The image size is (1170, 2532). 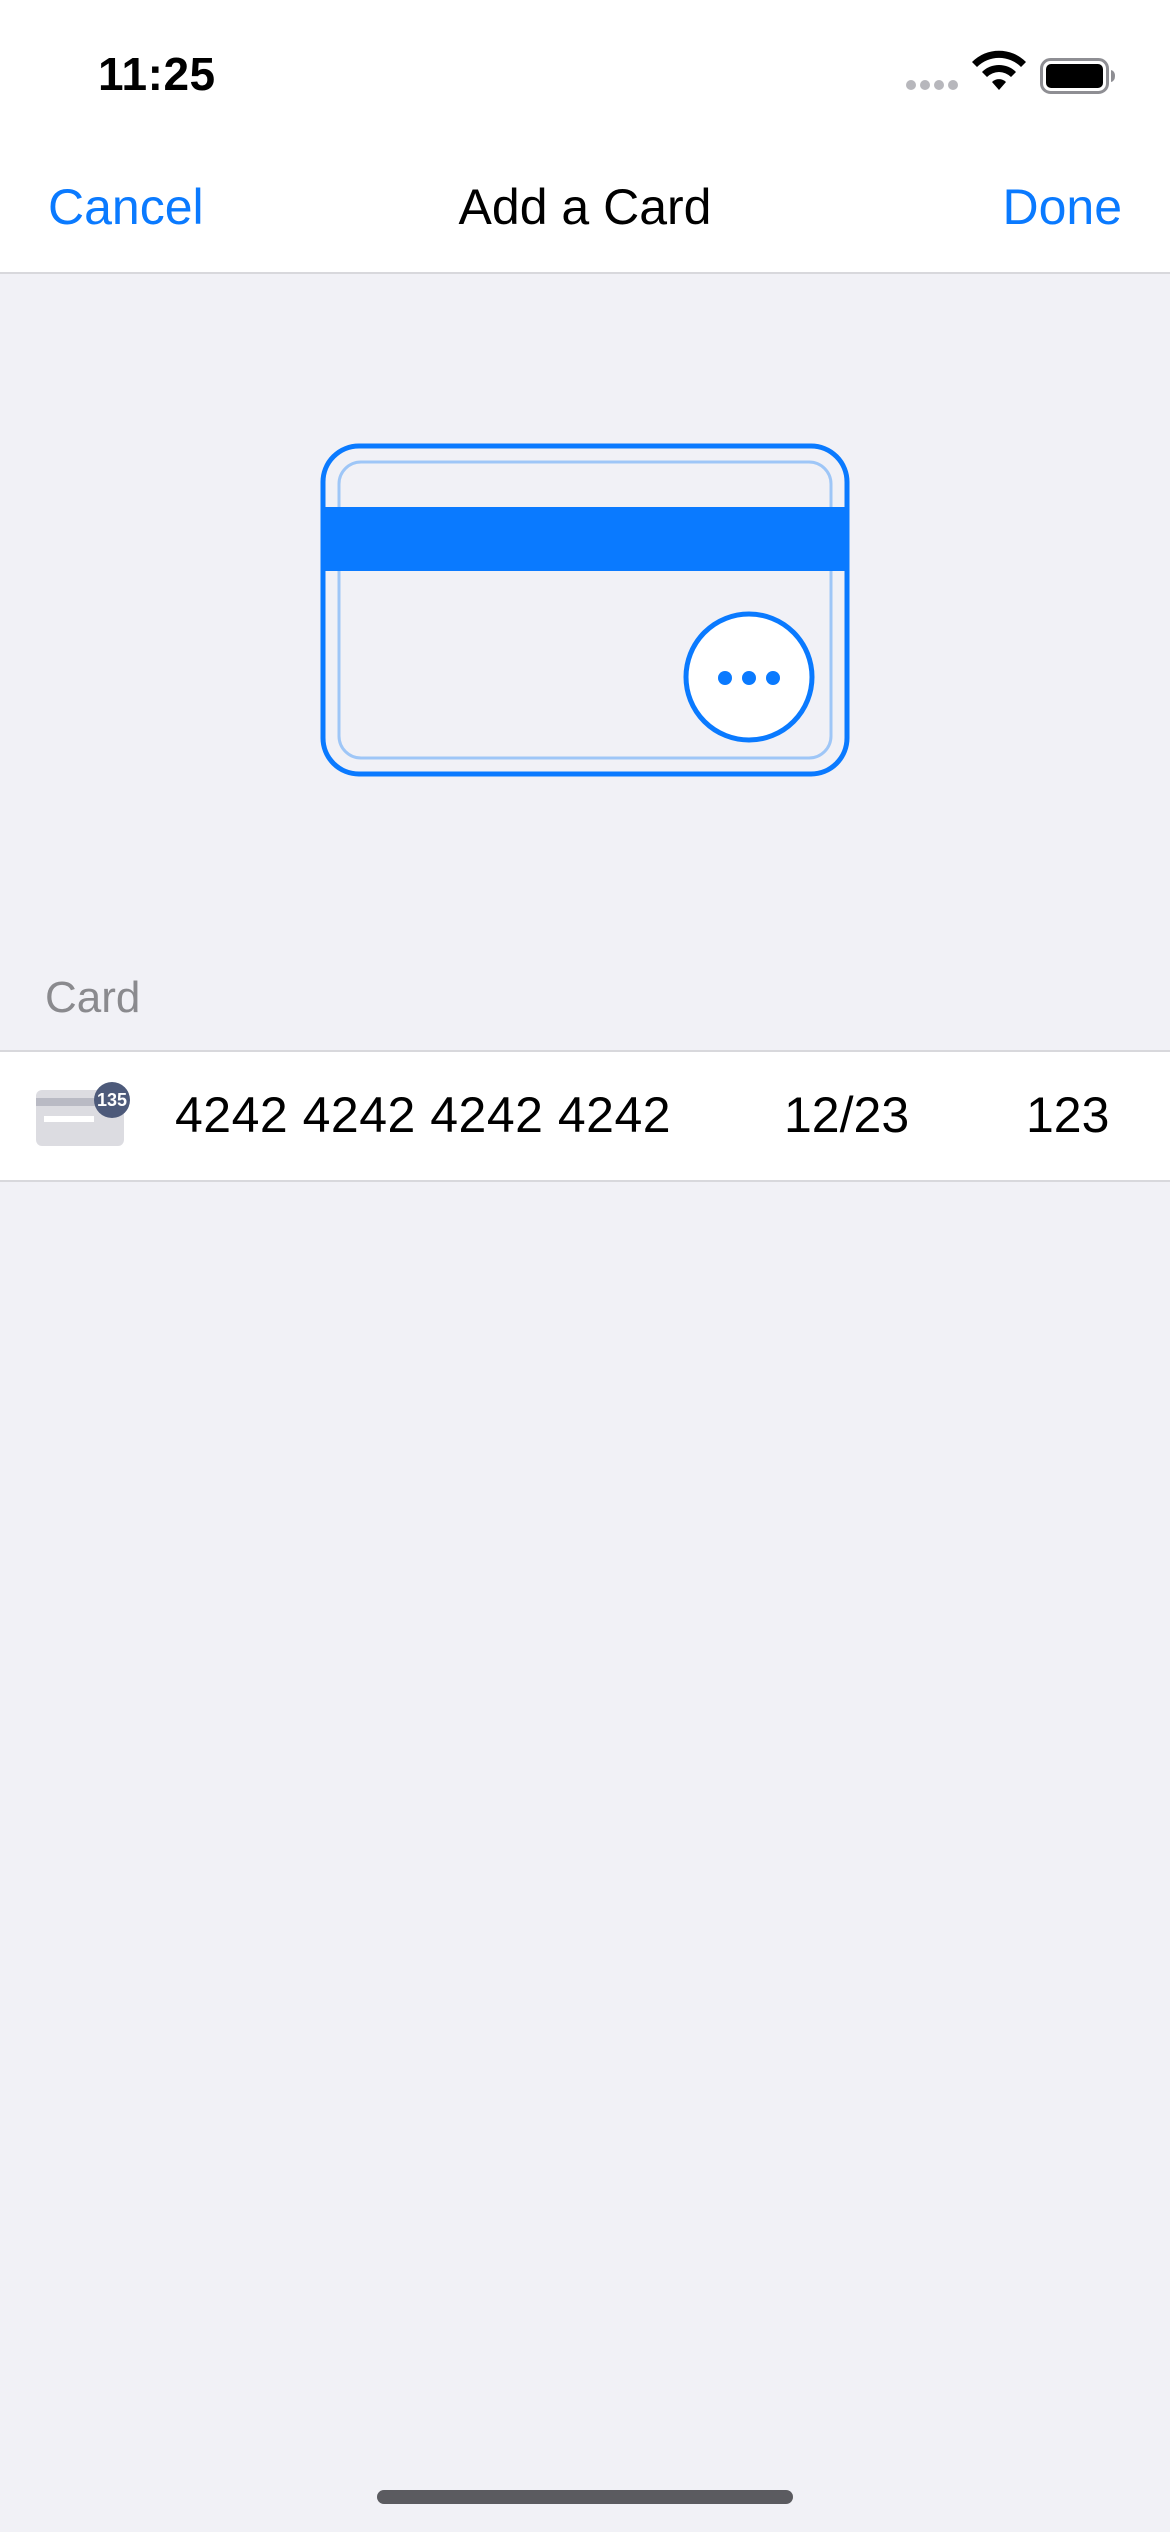 I want to click on card-brand-icon: 135, so click(x=83, y=1114).